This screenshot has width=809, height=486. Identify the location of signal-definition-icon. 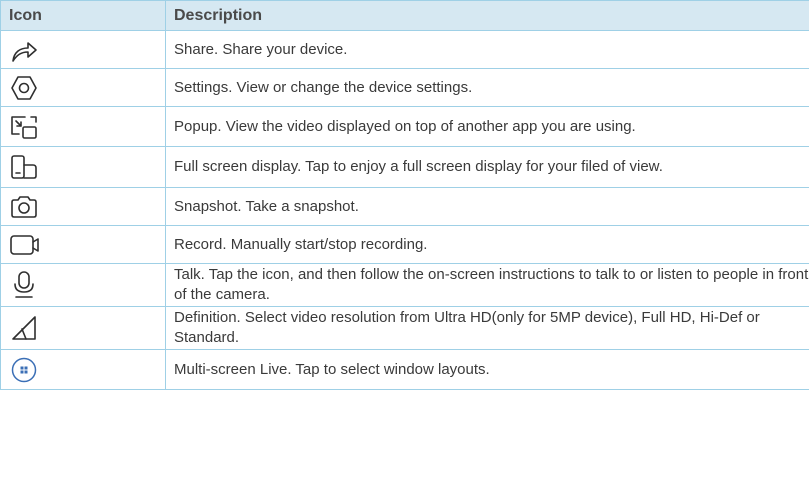
(87, 328).